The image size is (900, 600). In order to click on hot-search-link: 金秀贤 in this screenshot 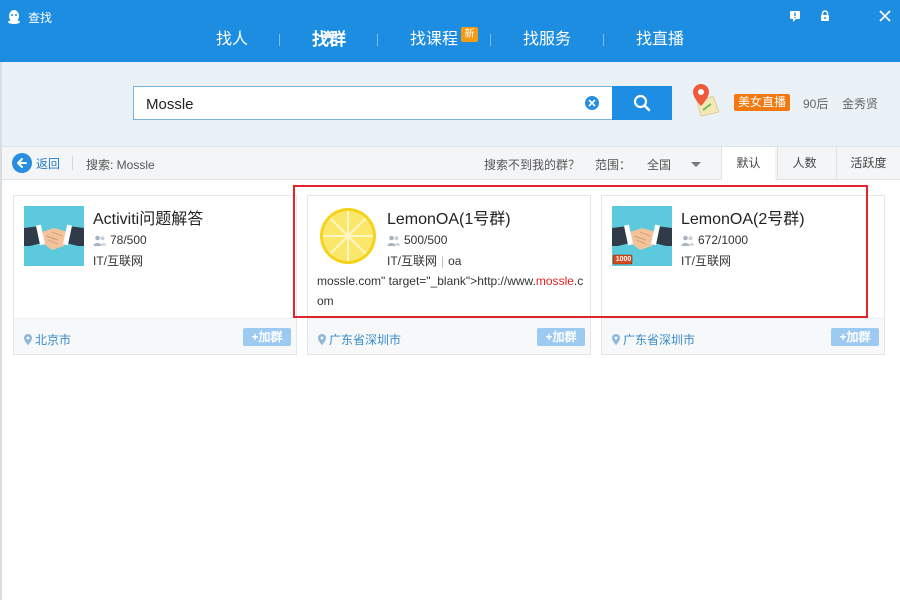, I will do `click(860, 103)`.